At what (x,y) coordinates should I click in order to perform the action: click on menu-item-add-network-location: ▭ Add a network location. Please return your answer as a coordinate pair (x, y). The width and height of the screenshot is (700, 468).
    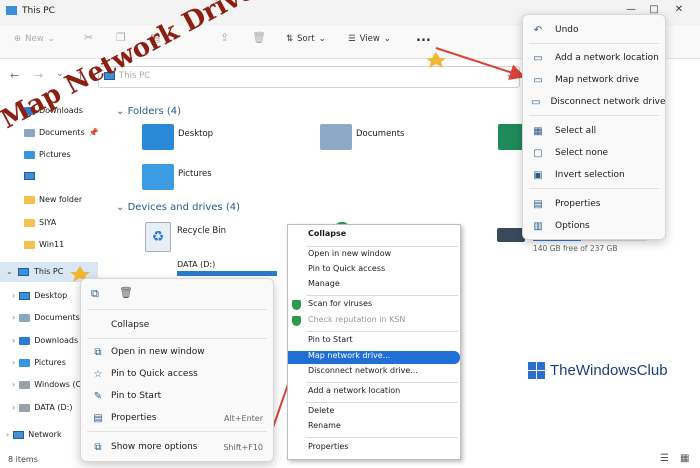
    Looking at the image, I should click on (594, 58).